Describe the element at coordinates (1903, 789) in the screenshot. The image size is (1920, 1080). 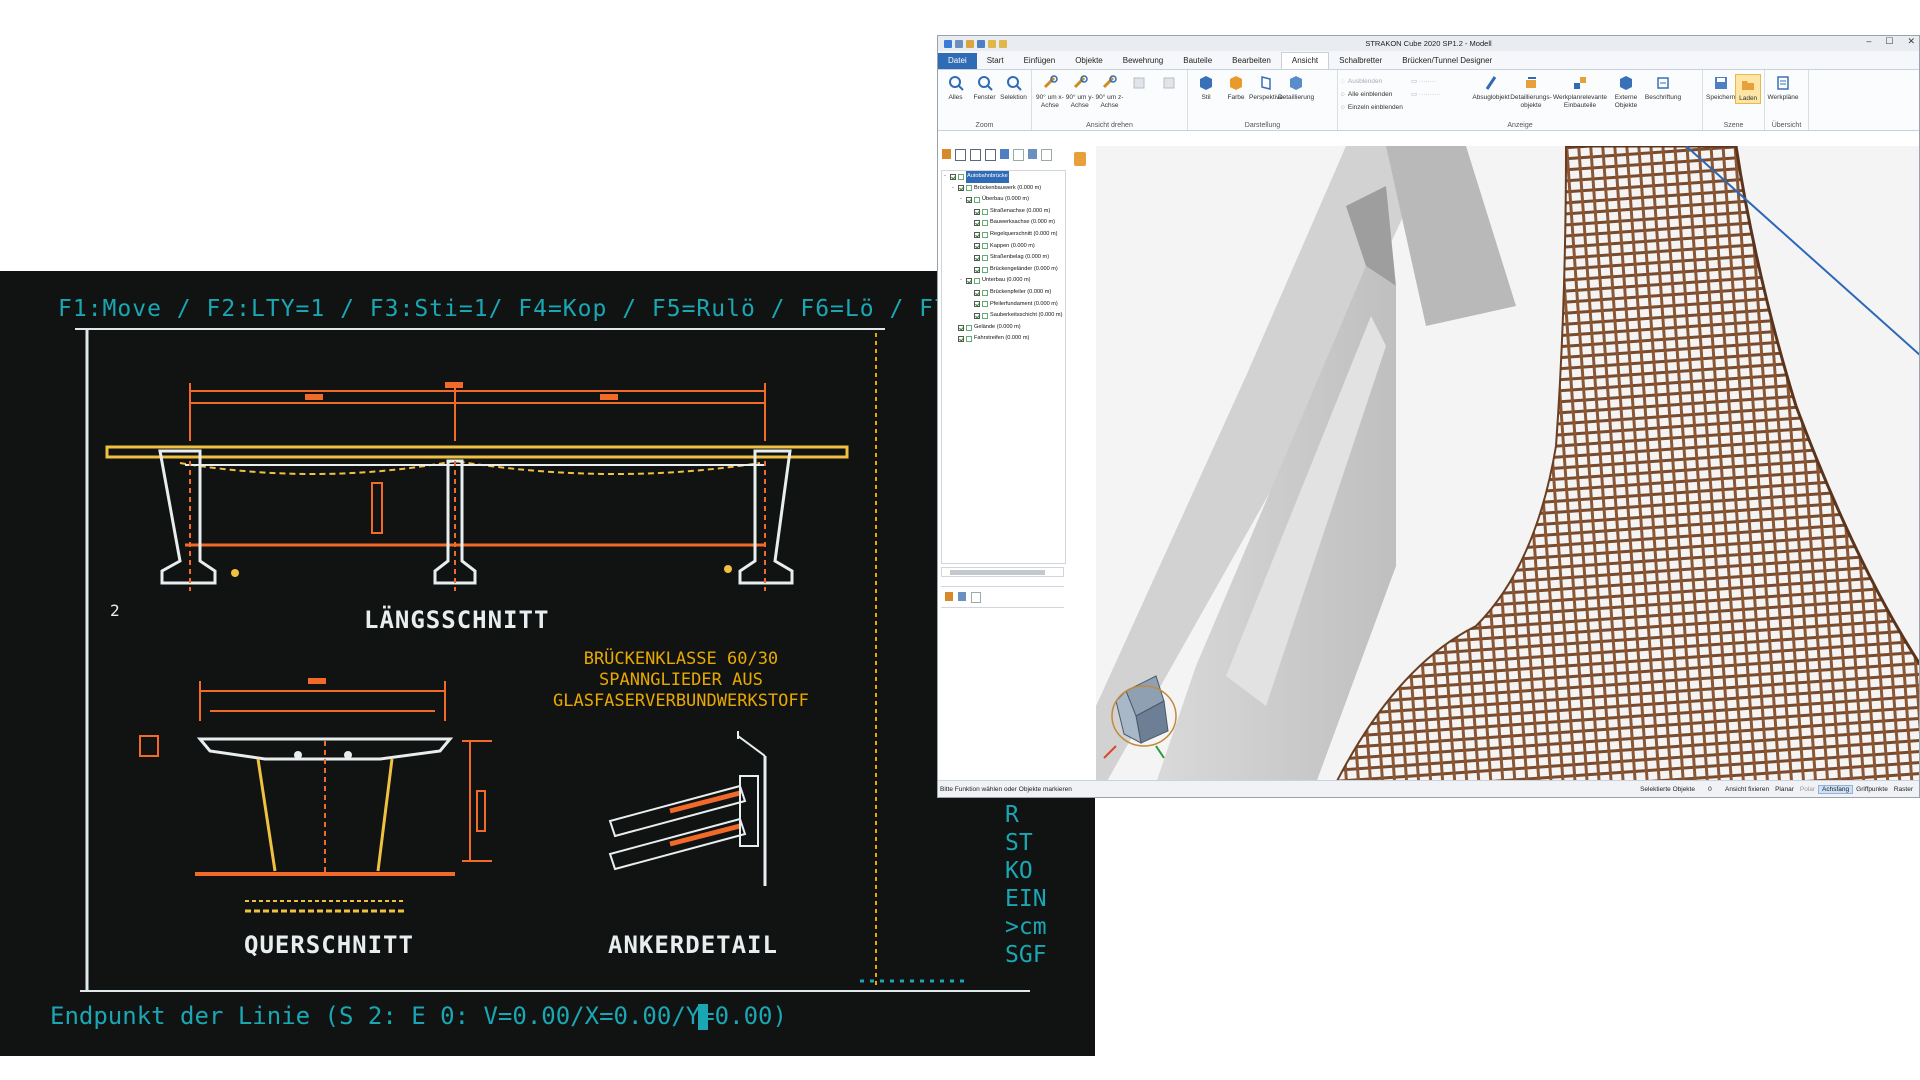
I see `grid-toggle: Raster` at that location.